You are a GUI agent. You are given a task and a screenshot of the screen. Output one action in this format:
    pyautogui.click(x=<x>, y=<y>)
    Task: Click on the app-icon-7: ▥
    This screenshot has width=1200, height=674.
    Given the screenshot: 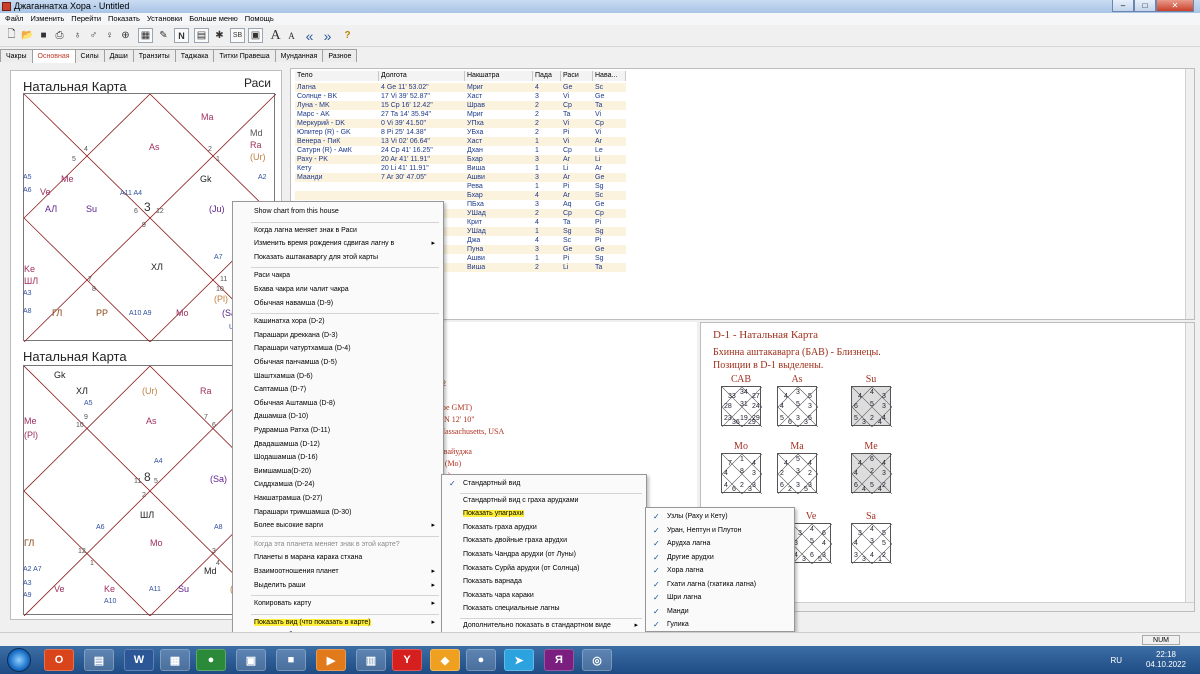 What is the action you would take?
    pyautogui.click(x=371, y=660)
    